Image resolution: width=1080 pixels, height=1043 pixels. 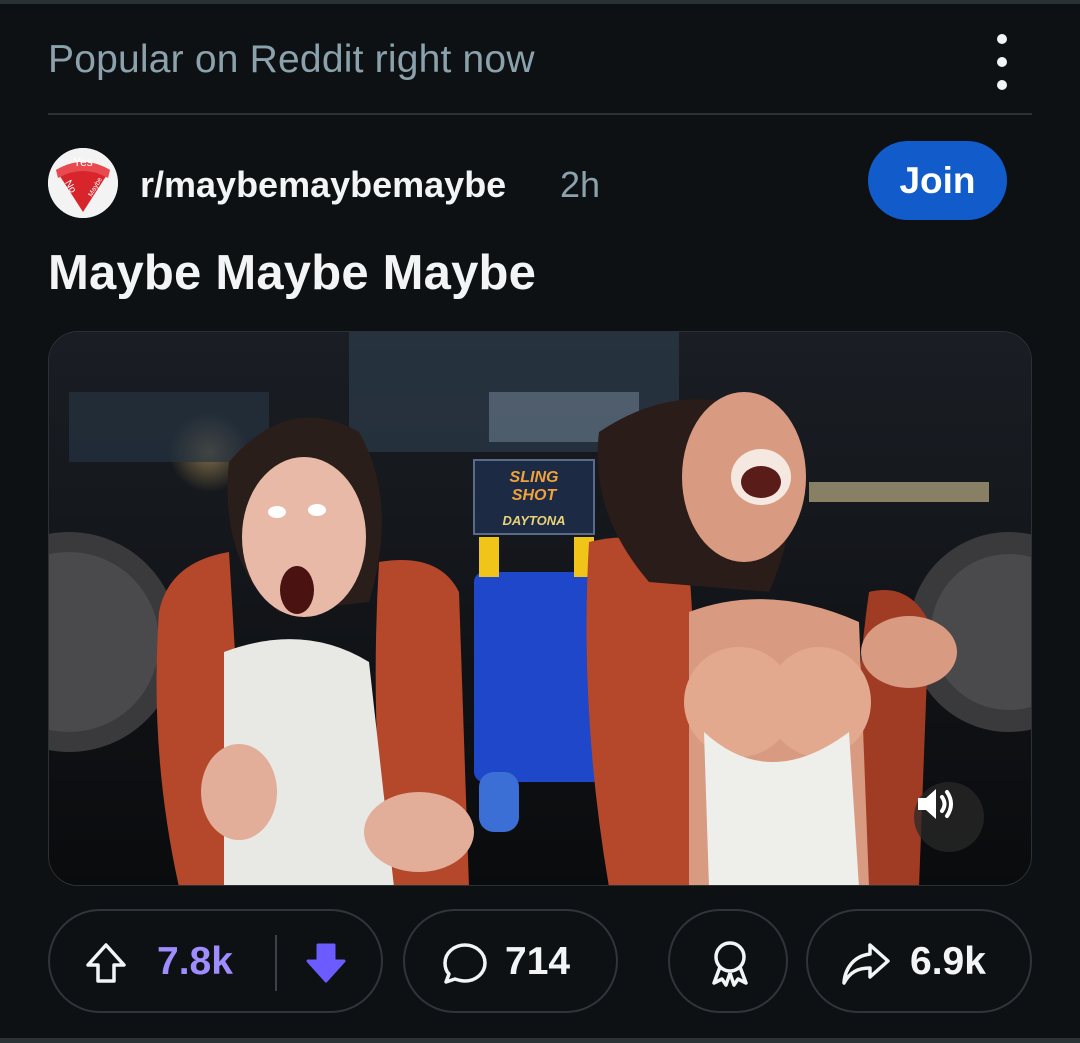 I want to click on avatar-yes-text: Yes, so click(x=83, y=162).